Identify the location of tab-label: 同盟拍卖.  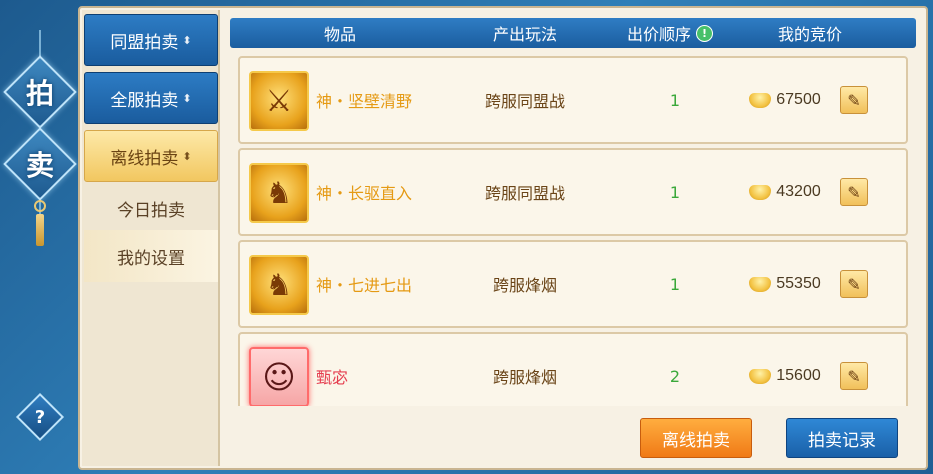
(144, 42).